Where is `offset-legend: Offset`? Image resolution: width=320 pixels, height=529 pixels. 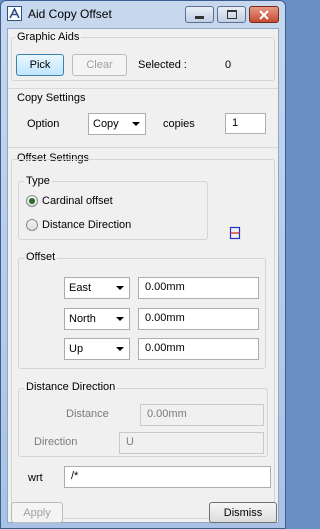
offset-legend: Offset is located at coordinates (41, 257).